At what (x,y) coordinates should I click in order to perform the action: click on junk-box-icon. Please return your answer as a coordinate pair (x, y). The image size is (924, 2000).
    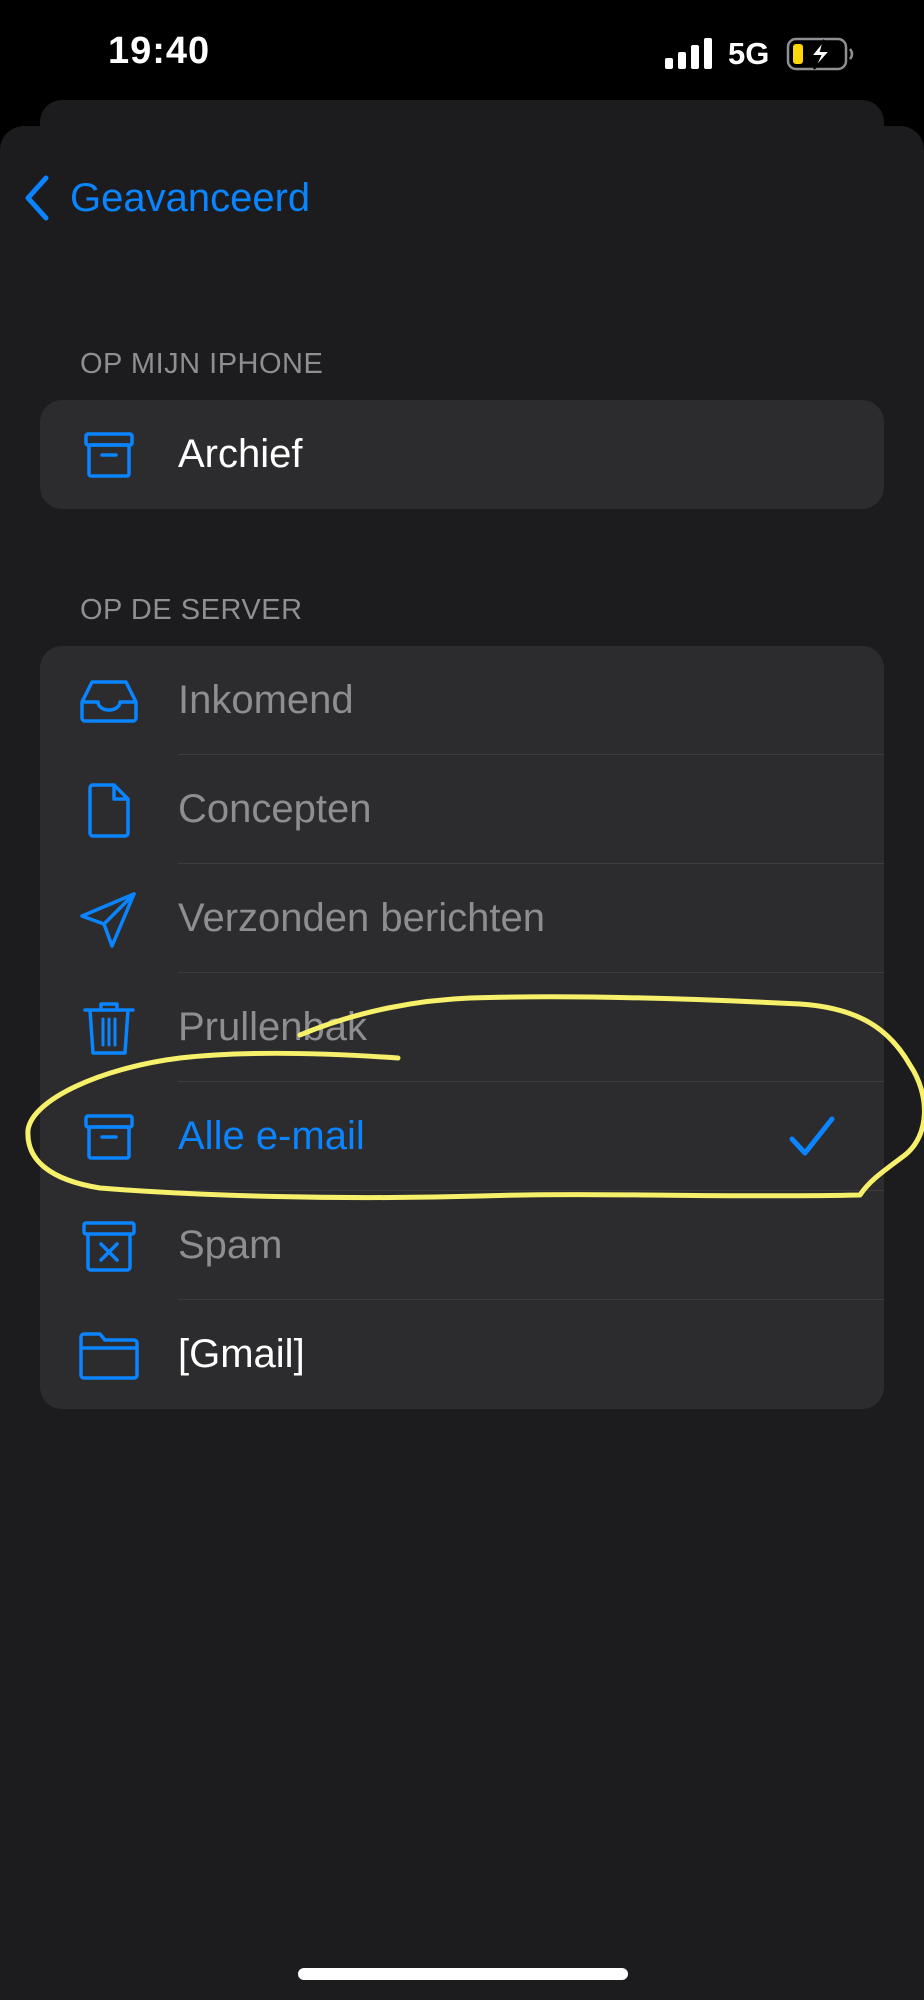
    Looking at the image, I should click on (109, 1246).